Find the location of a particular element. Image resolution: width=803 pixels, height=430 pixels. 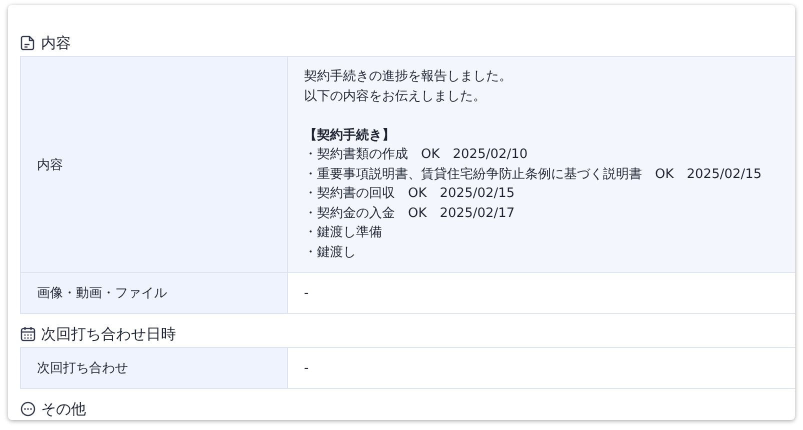

calendar-icon is located at coordinates (28, 334).